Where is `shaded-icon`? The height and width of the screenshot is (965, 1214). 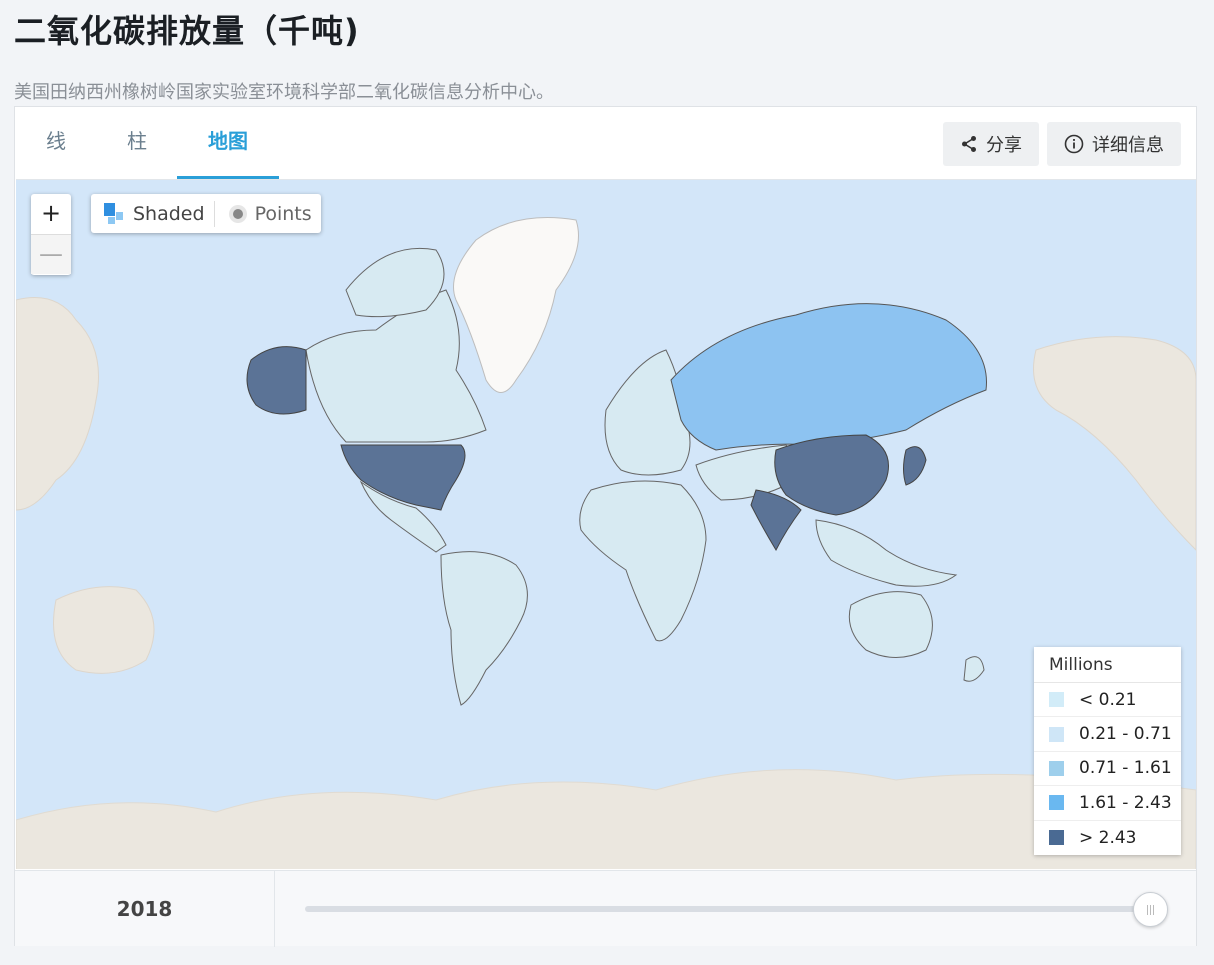 shaded-icon is located at coordinates (113, 213).